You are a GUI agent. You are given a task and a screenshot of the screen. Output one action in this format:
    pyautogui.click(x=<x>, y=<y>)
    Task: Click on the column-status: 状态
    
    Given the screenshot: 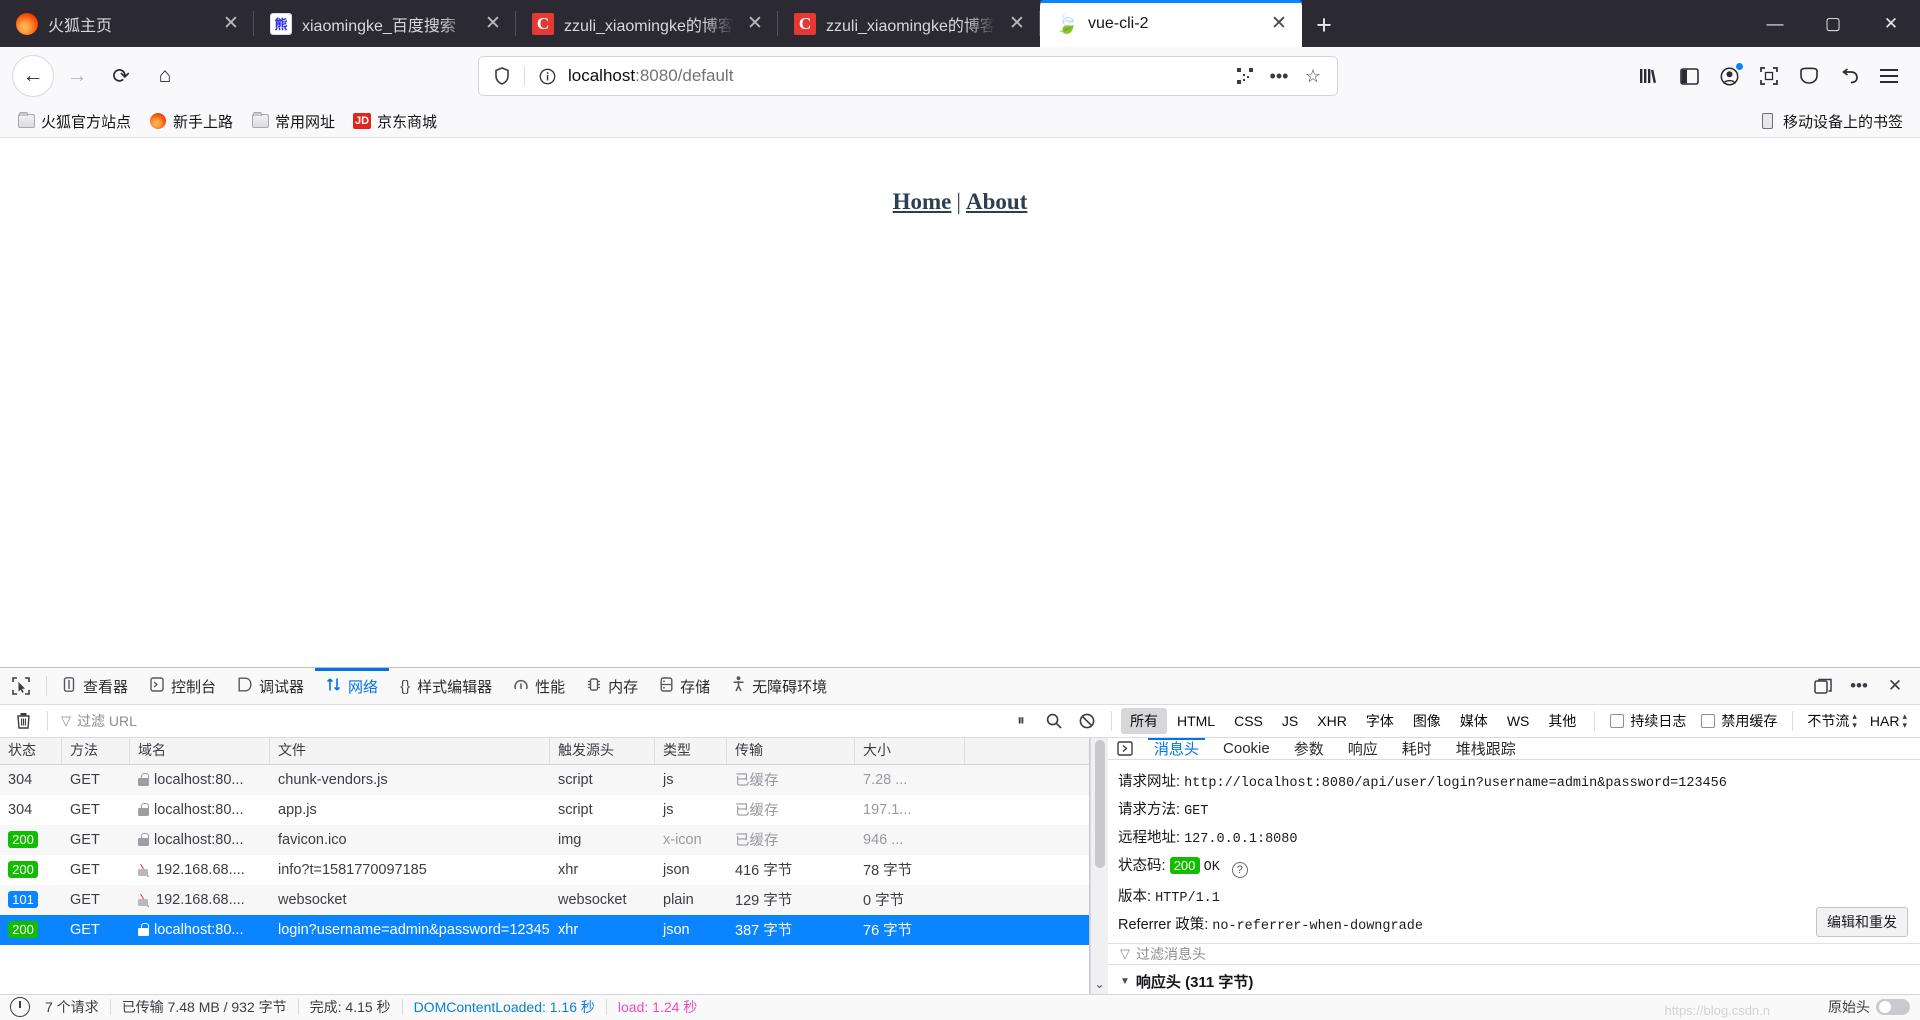 What is the action you would take?
    pyautogui.click(x=31, y=751)
    